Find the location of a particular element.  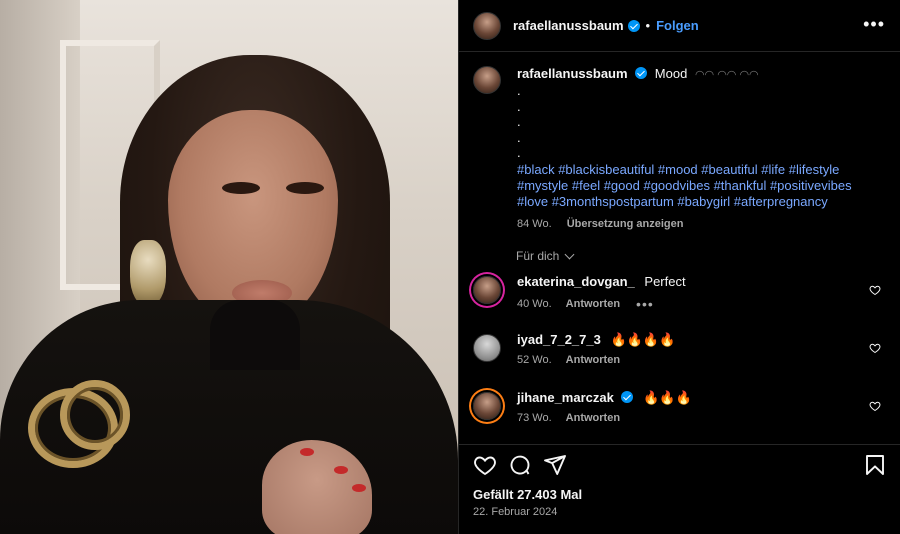

photo-earring is located at coordinates (148, 273).